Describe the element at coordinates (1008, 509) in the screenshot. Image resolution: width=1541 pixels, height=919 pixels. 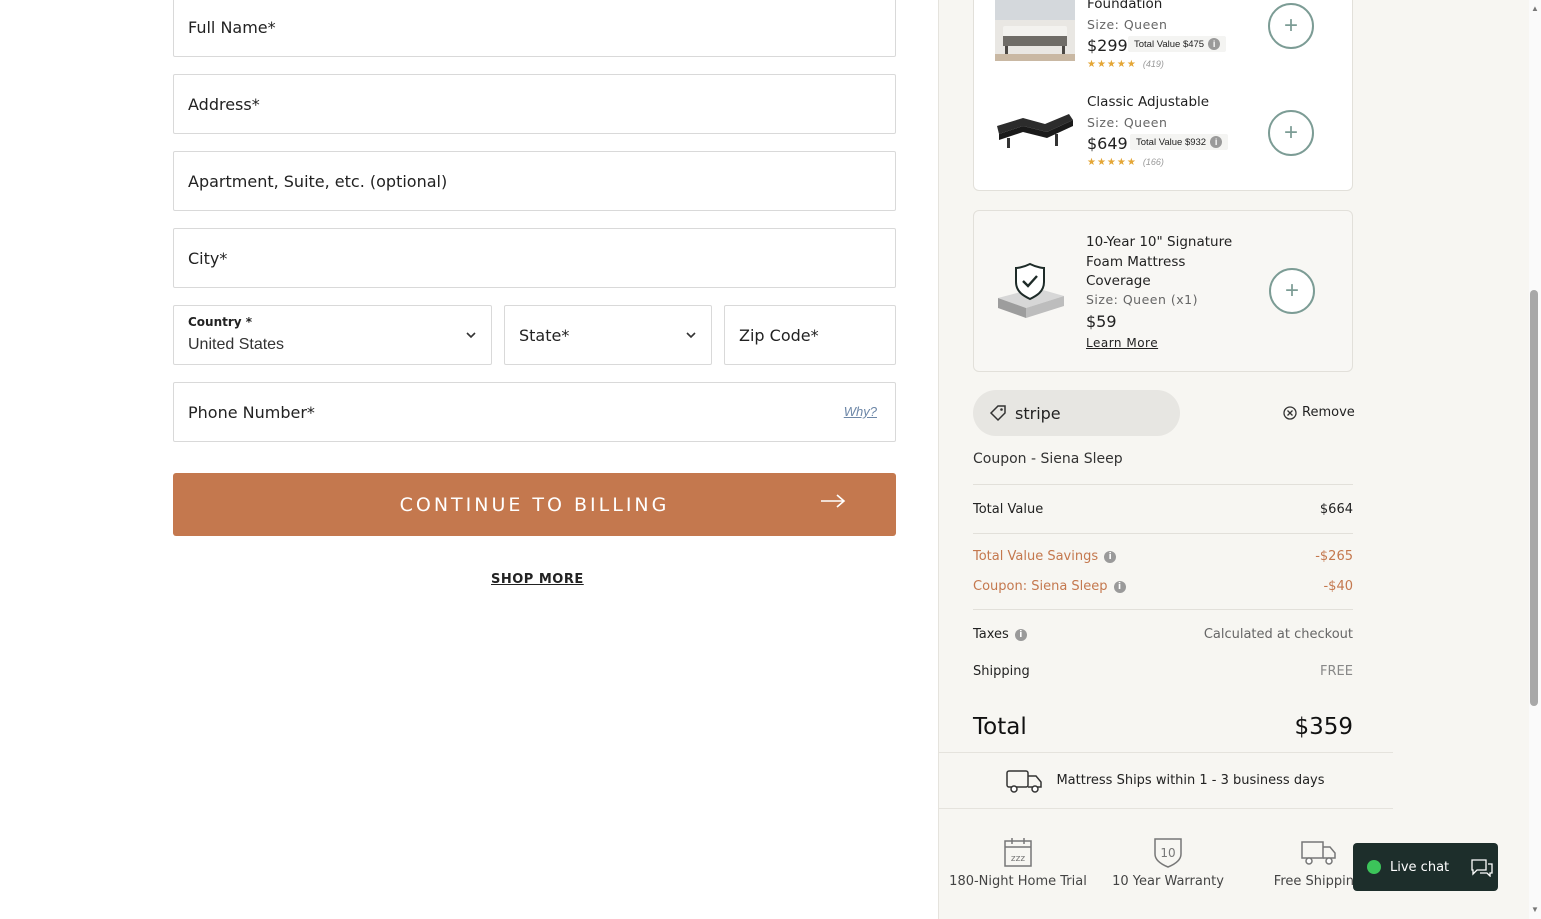
I see `total-value-label: Total Value` at that location.